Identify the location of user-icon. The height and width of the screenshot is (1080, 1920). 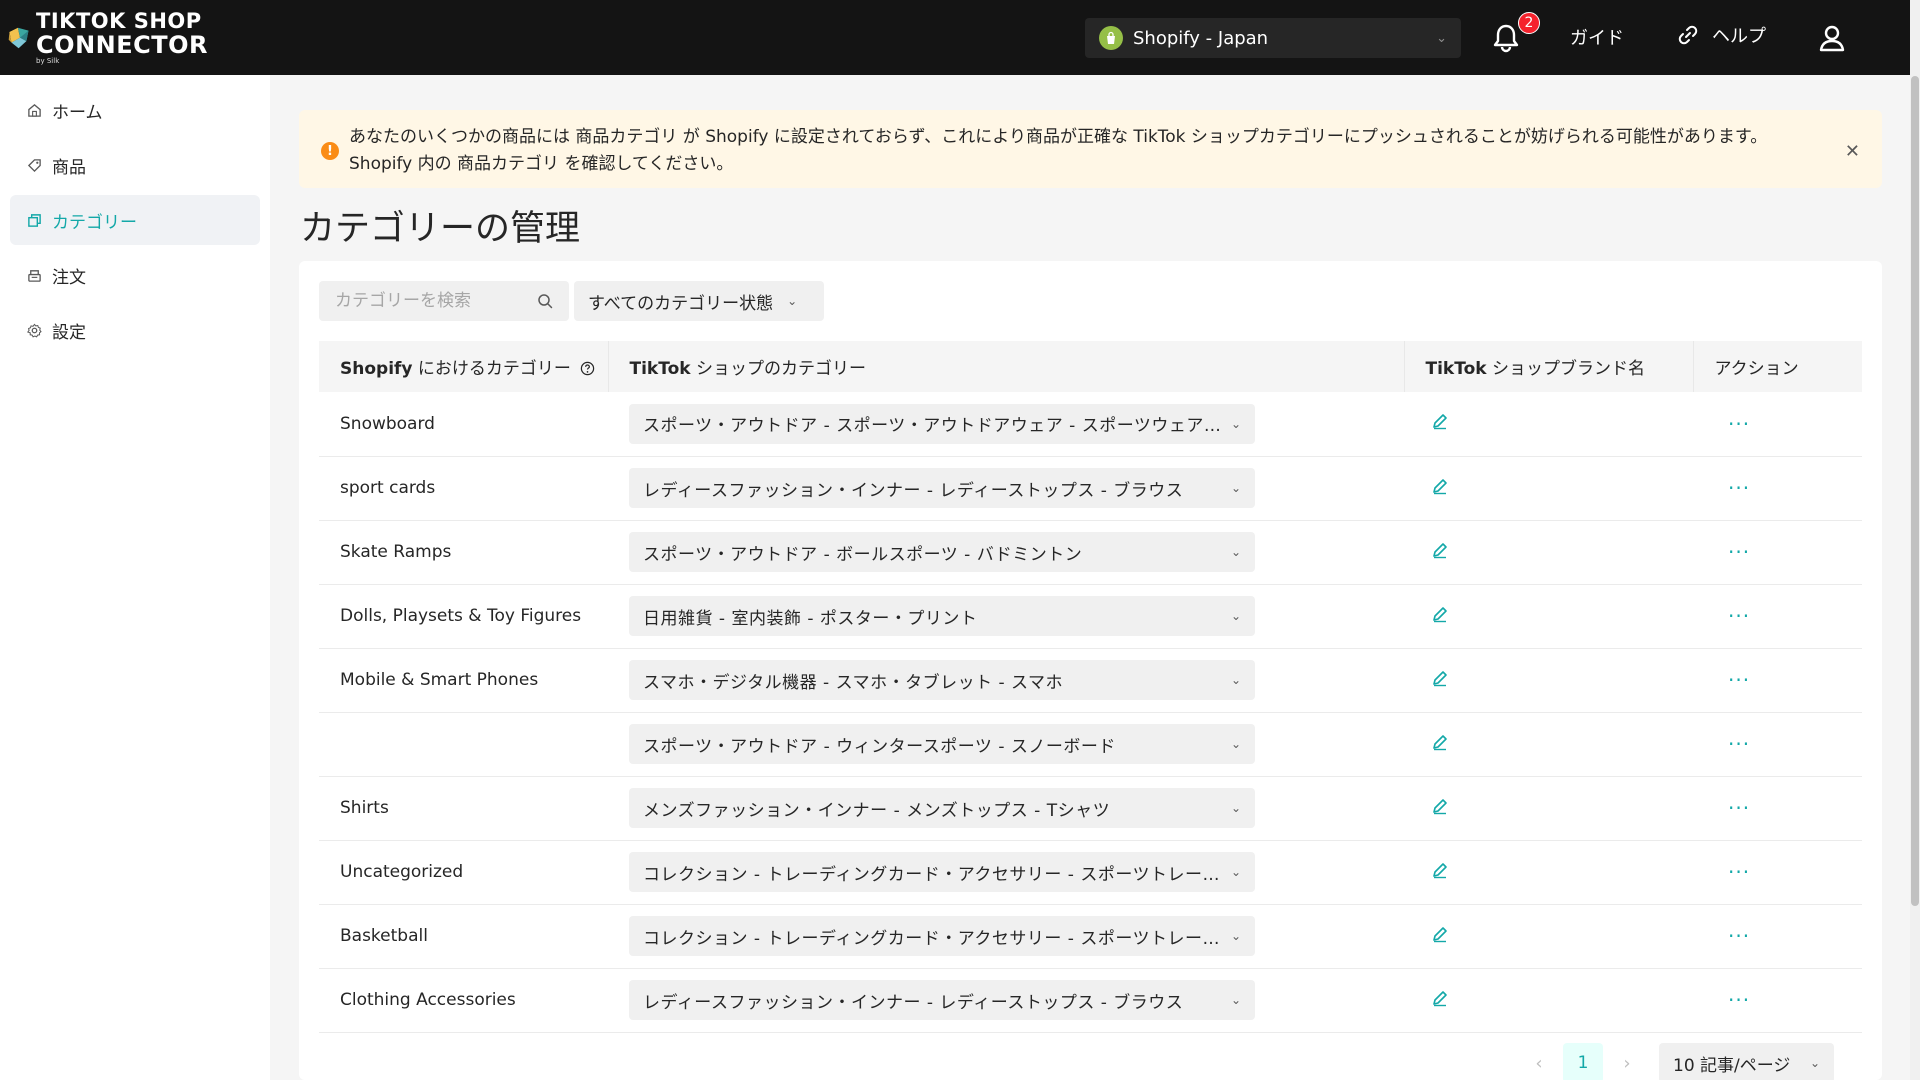
(1832, 38).